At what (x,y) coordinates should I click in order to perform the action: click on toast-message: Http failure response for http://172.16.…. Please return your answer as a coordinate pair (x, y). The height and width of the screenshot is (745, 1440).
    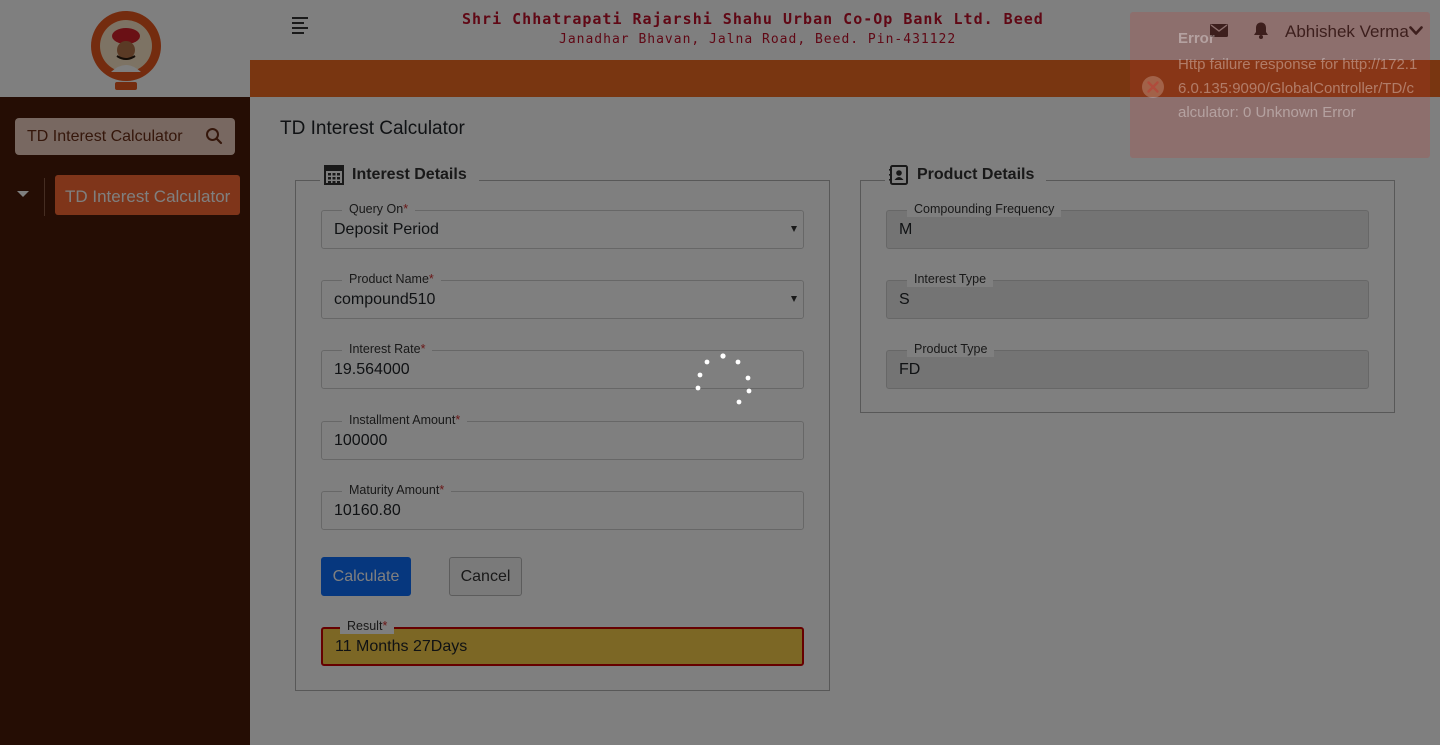
    Looking at the image, I should click on (1298, 88).